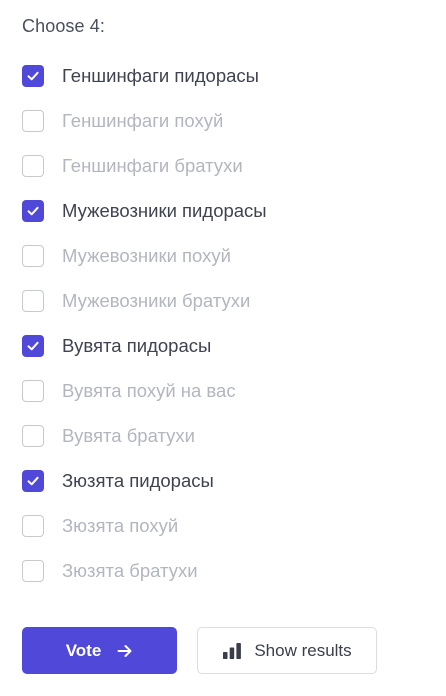 The width and height of the screenshot is (446, 696). I want to click on poll-option-4: Мужевозники похуй, so click(126, 256).